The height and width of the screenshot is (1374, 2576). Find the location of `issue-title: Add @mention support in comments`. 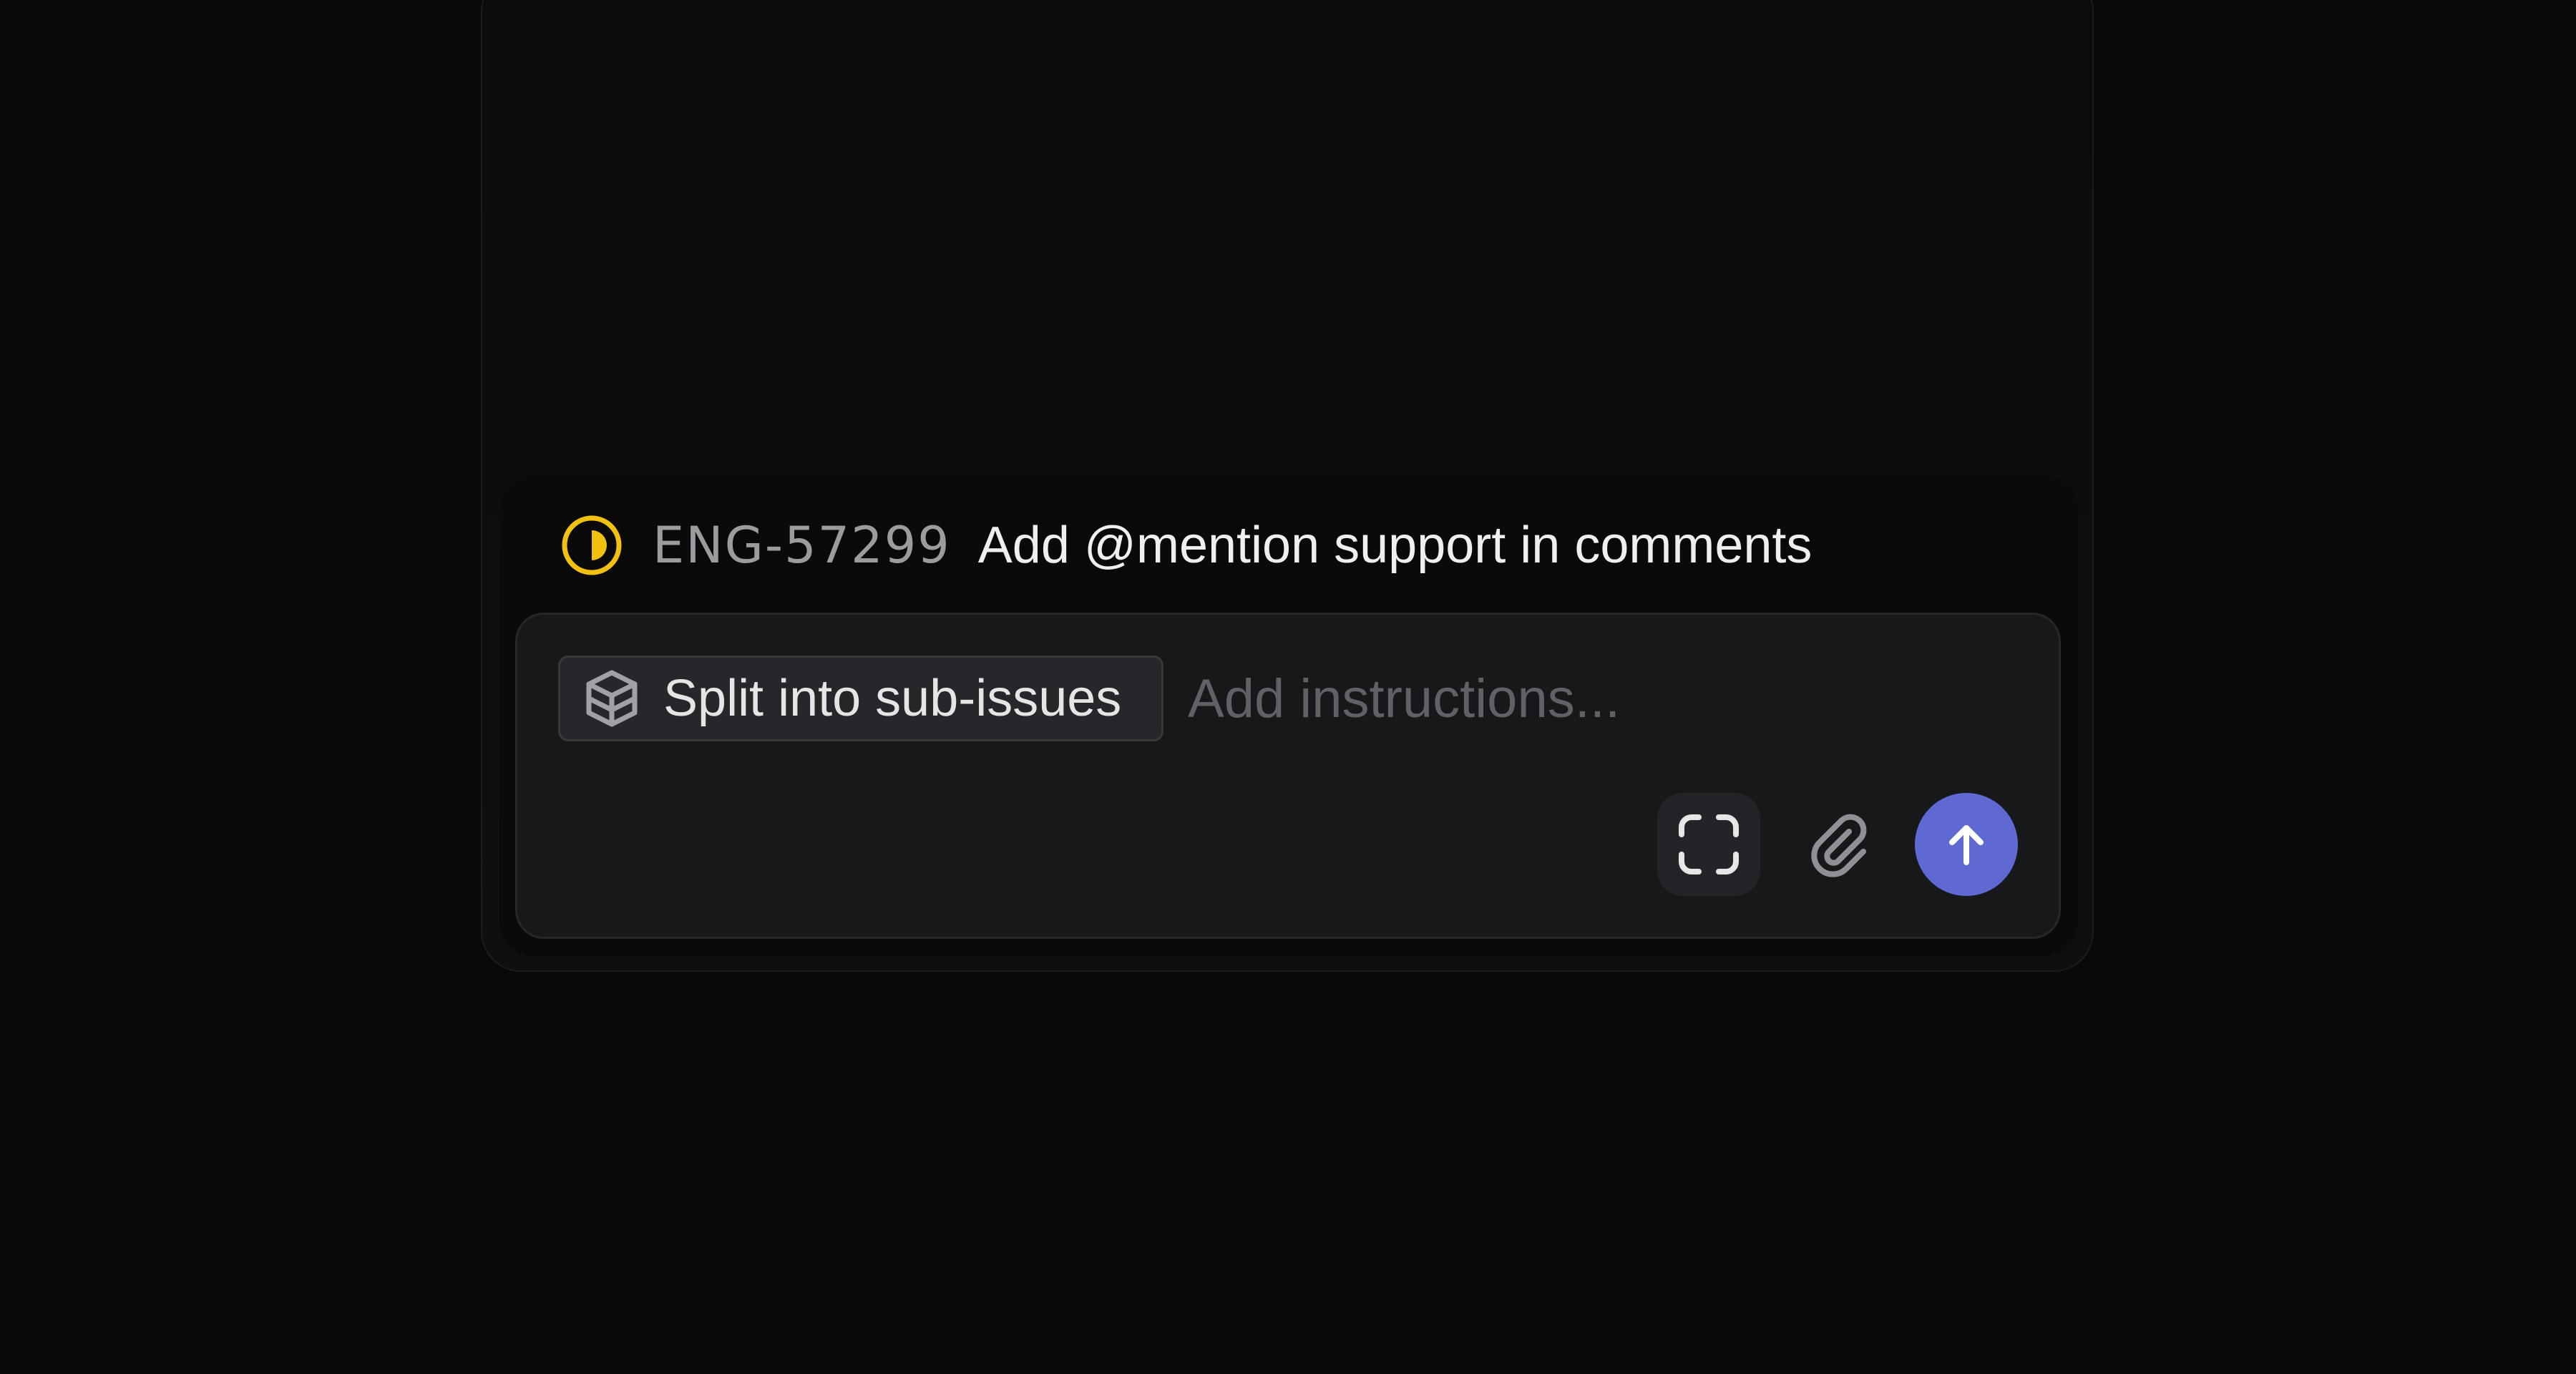

issue-title: Add @mention support in comments is located at coordinates (1395, 545).